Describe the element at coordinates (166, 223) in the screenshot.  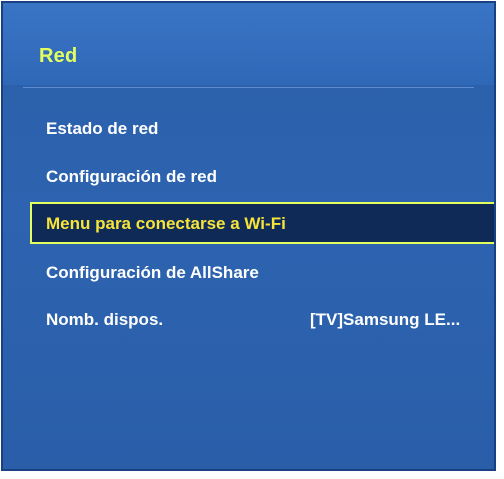
I see `menu-item-label: Menu para conectarse a Wi-Fi` at that location.